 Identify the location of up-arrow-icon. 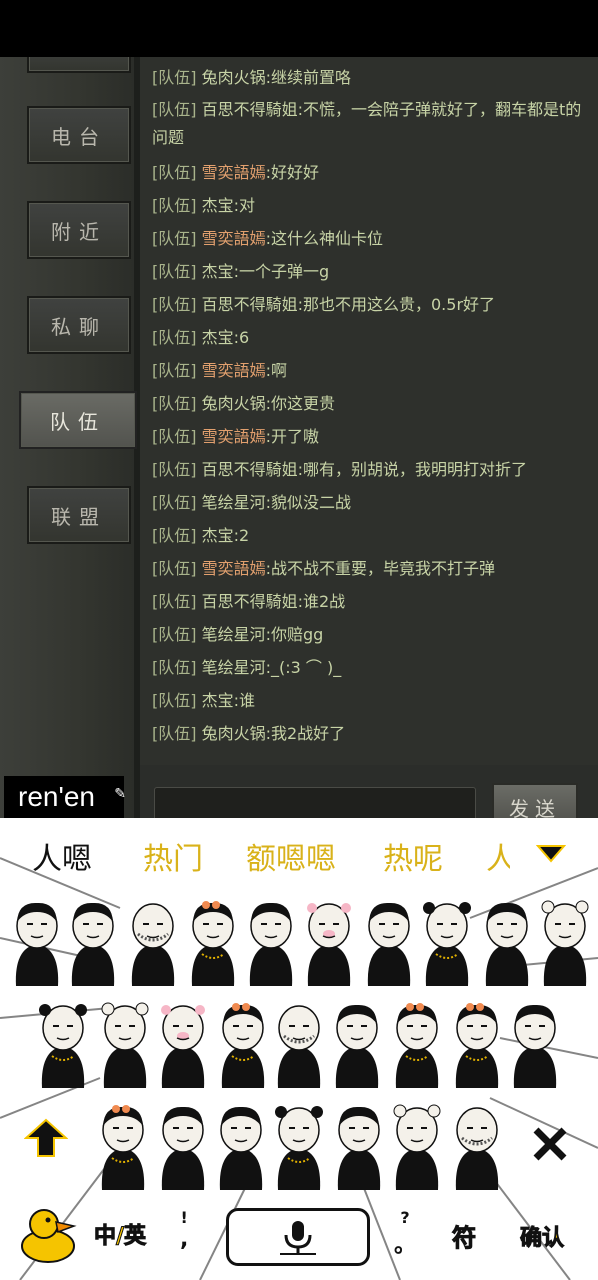
(46, 1138).